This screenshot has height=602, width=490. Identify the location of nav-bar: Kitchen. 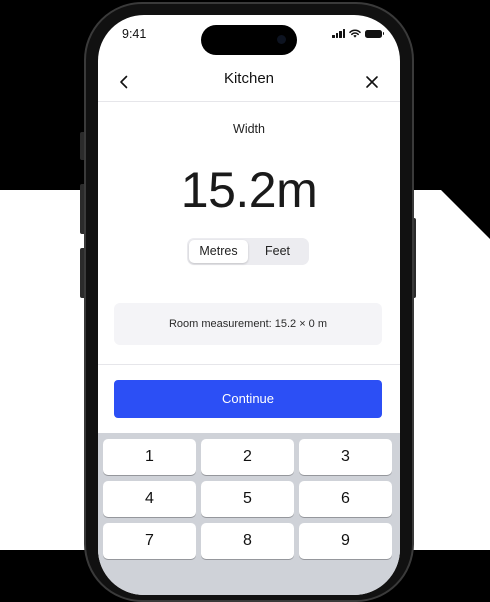
(249, 82).